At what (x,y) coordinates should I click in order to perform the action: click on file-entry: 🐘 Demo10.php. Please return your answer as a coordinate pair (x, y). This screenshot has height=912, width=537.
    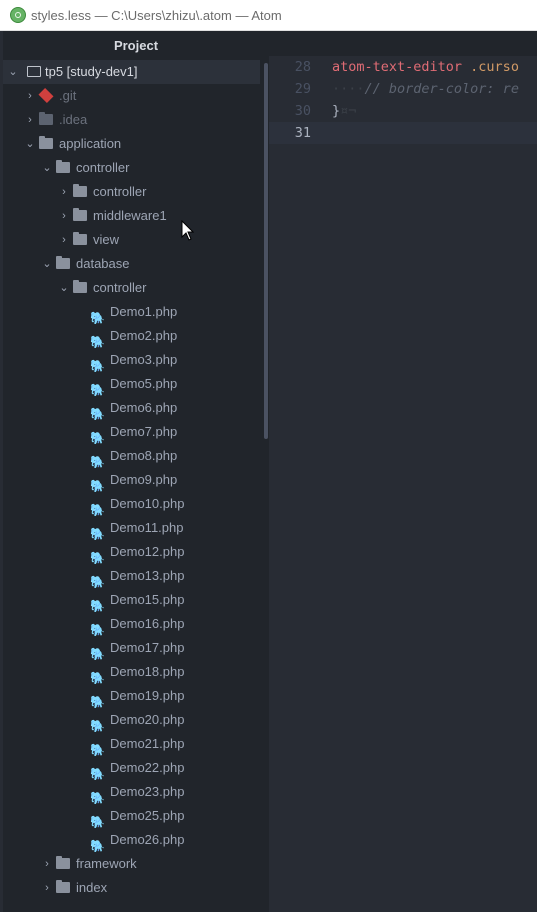
    Looking at the image, I should click on (131, 504).